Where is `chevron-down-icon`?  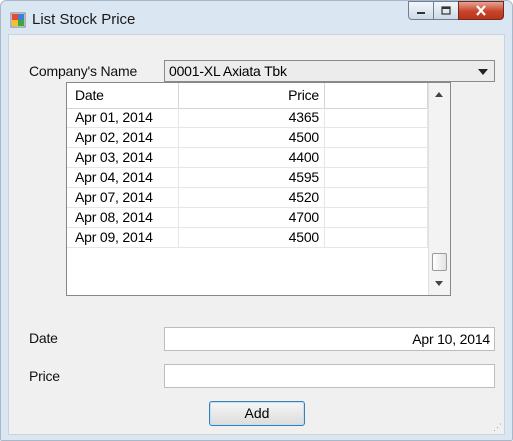 chevron-down-icon is located at coordinates (483, 72).